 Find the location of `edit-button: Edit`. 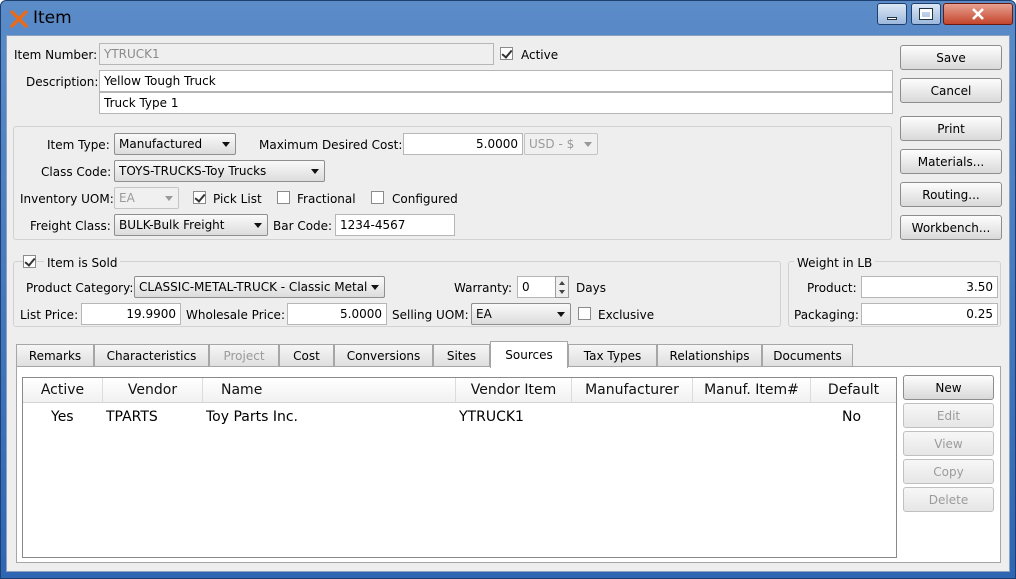

edit-button: Edit is located at coordinates (948, 415).